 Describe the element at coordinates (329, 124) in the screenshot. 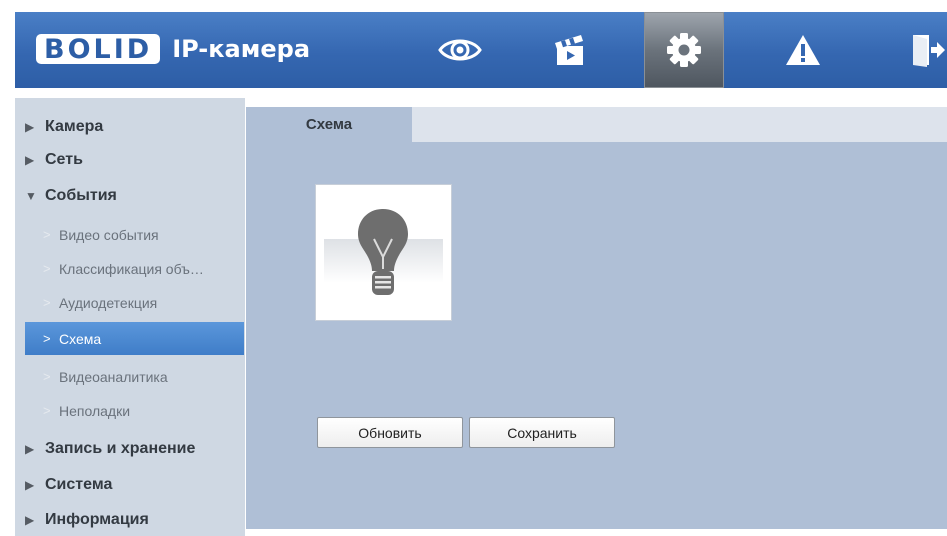

I see `tab-scheme: Схема` at that location.